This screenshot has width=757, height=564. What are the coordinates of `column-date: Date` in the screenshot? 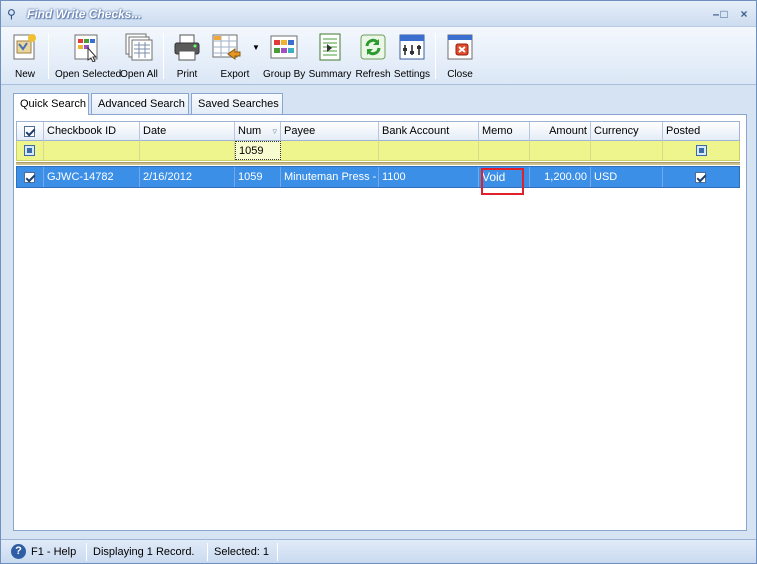 It's located at (187, 131).